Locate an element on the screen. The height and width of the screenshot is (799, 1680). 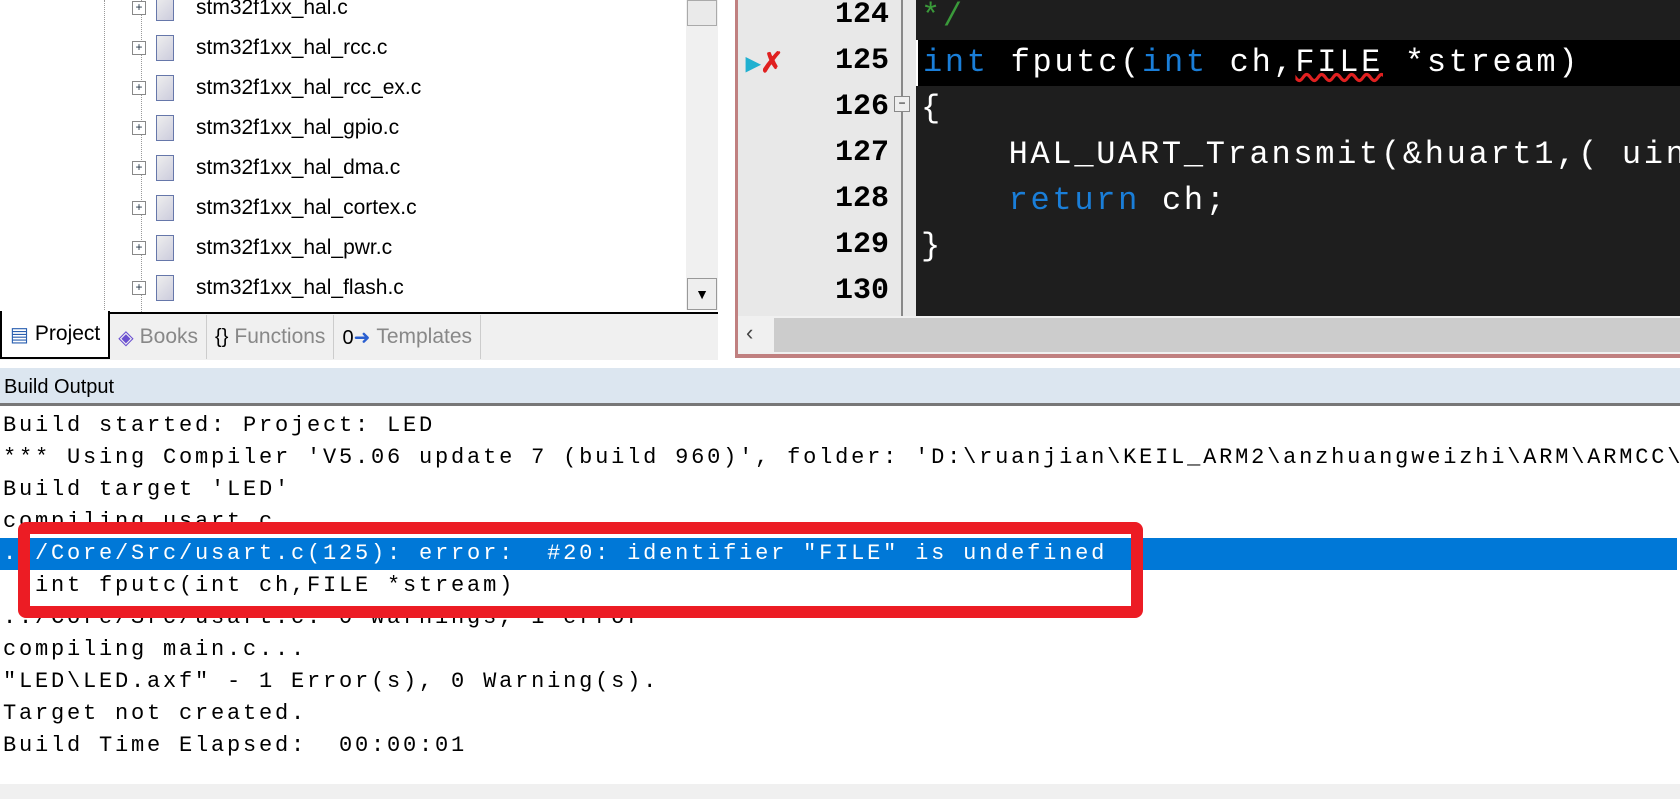
tab-project: ▤ Project is located at coordinates (55, 335).